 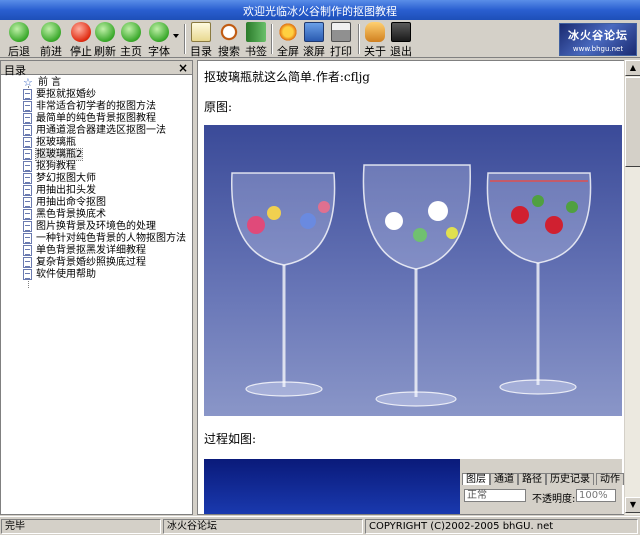 What do you see at coordinates (542, 486) in the screenshot?
I see `layers-panel: 图层 通道 路径 历史记录 动作 正常 不透明度: 100%` at bounding box center [542, 486].